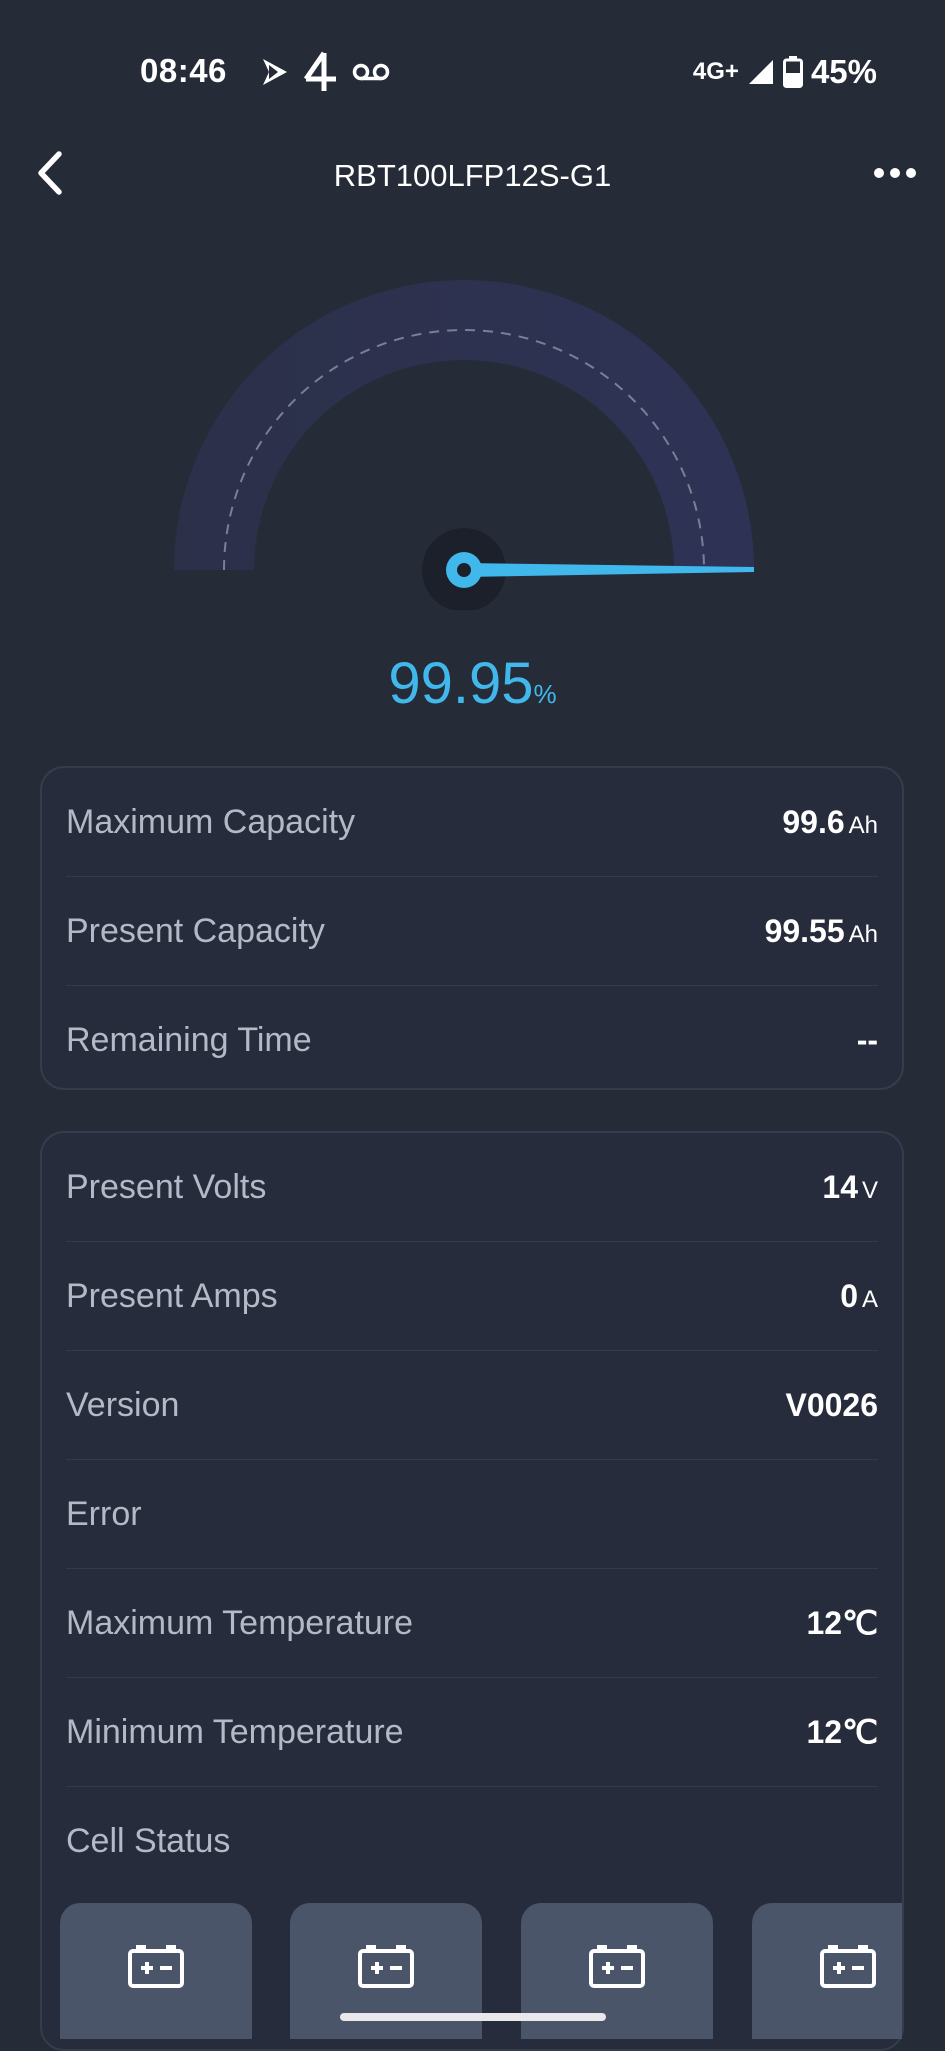  Describe the element at coordinates (472, 1841) in the screenshot. I see `cell-status-heading-row: Cell Status` at that location.